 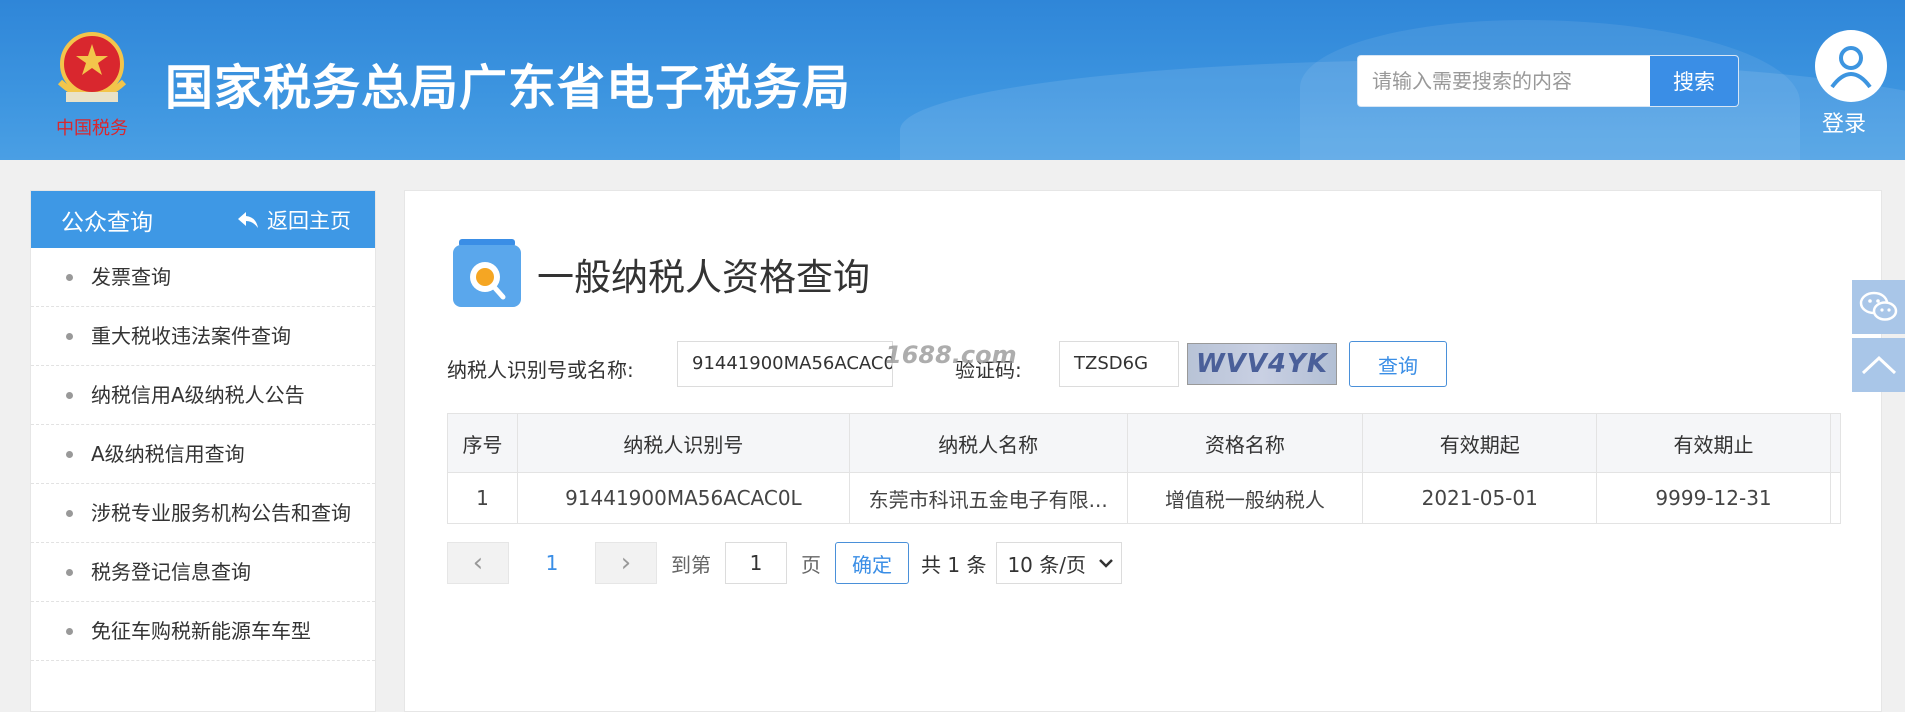 What do you see at coordinates (92, 85) in the screenshot?
I see `emblem-logo: 中国税务` at bounding box center [92, 85].